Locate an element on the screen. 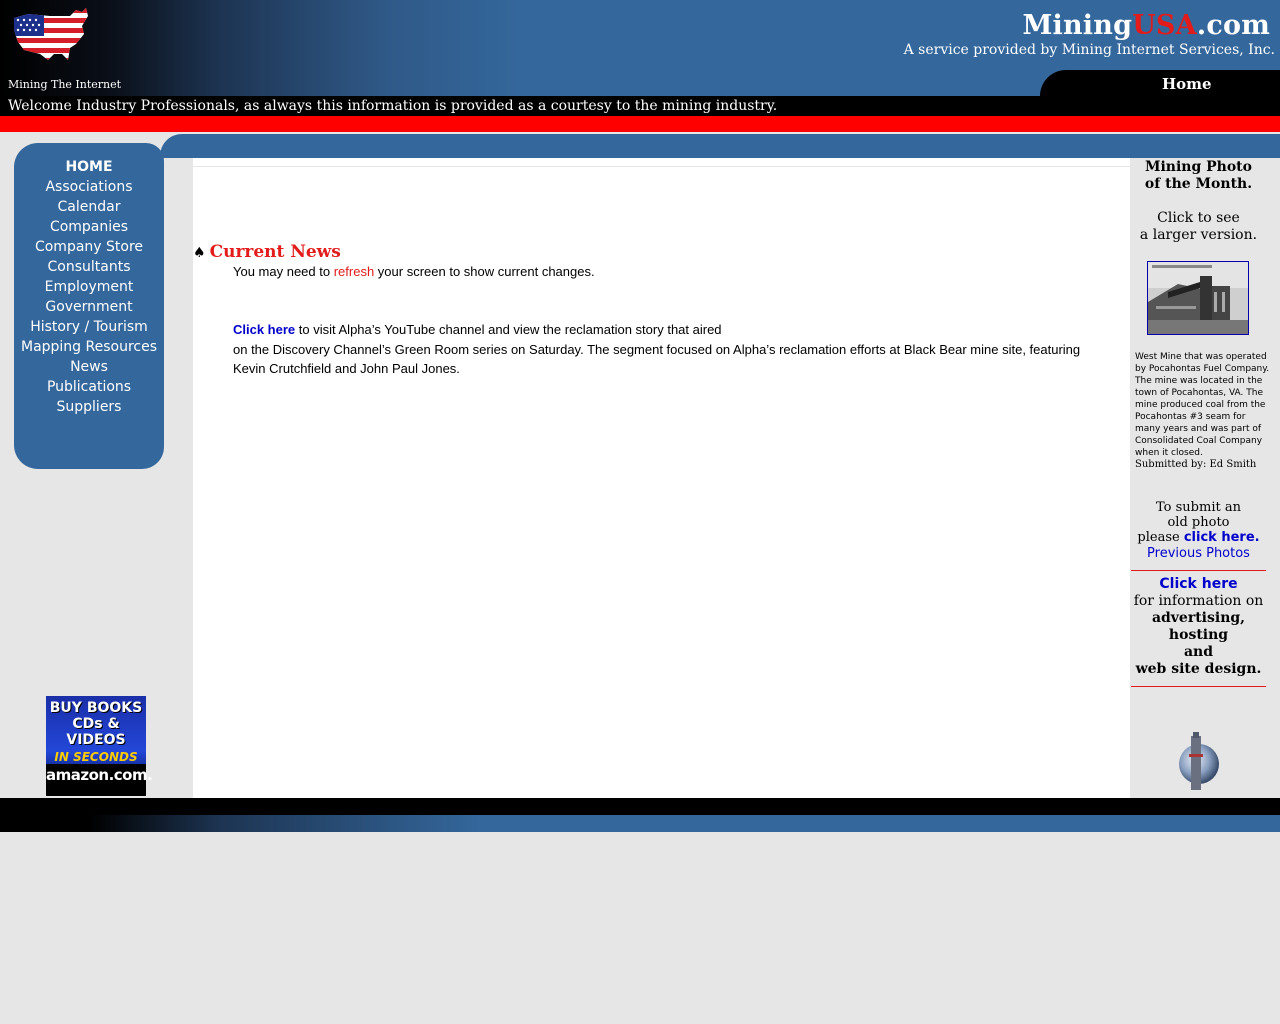  submit-photo-line1: To submit an is located at coordinates (1198, 507).